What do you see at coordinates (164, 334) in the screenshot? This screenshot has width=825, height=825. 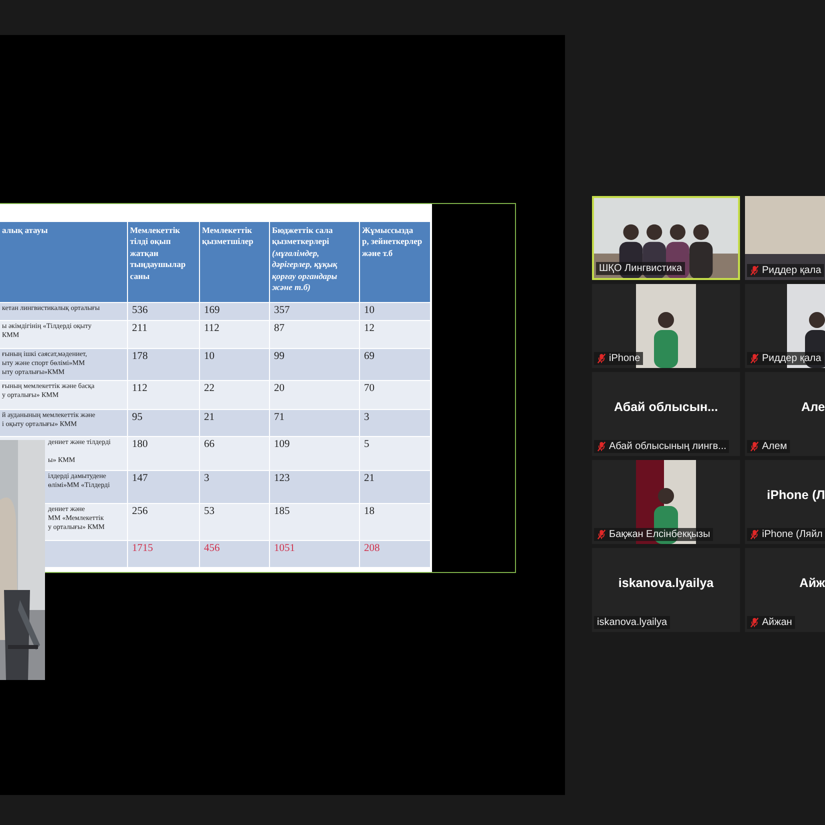 I see `table-cell: 211` at bounding box center [164, 334].